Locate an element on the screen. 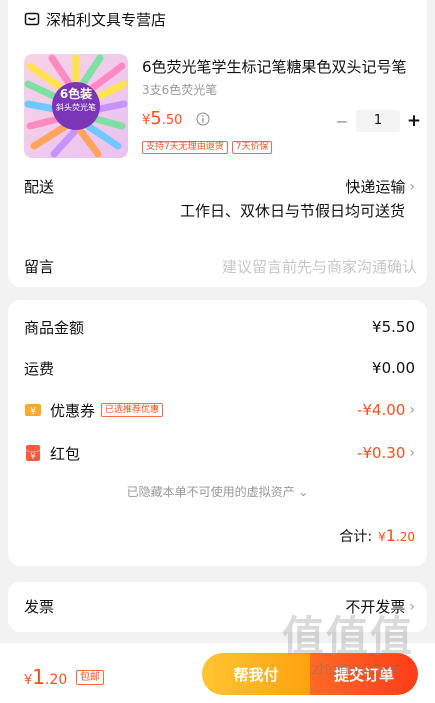 This screenshot has width=435, height=703. invoice-card: 发票 不开发票 › is located at coordinates (217, 607).